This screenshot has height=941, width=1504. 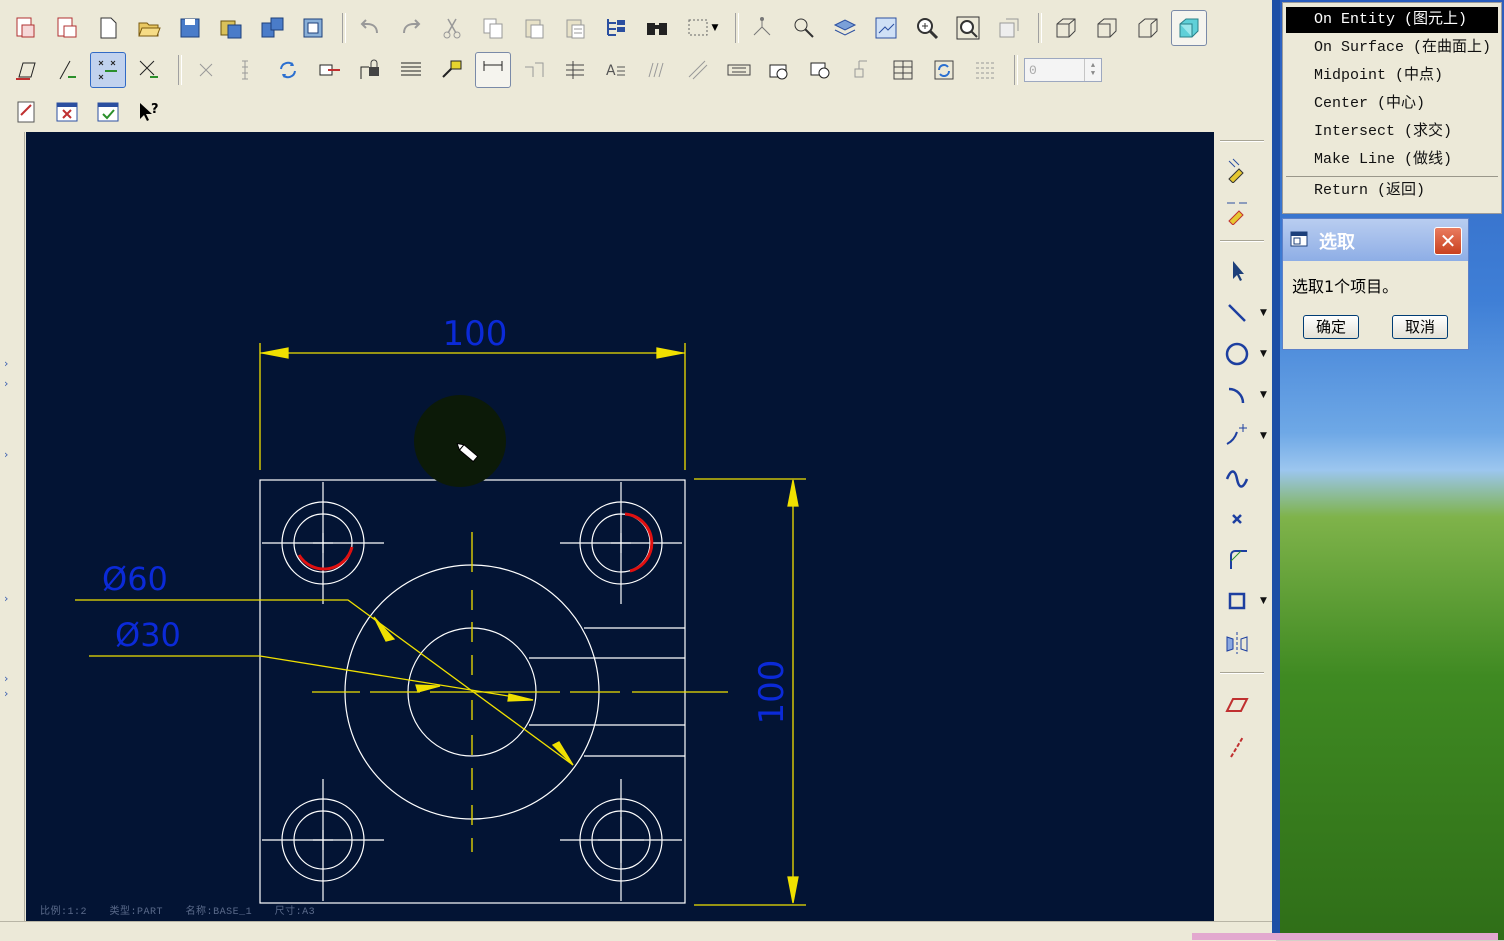 I want to click on spline-button, so click(x=1237, y=479).